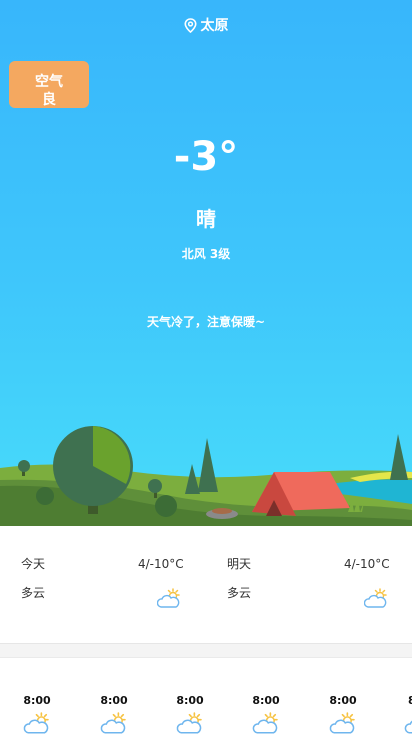 This screenshot has height=740, width=412. I want to click on aqi-level: 良, so click(49, 100).